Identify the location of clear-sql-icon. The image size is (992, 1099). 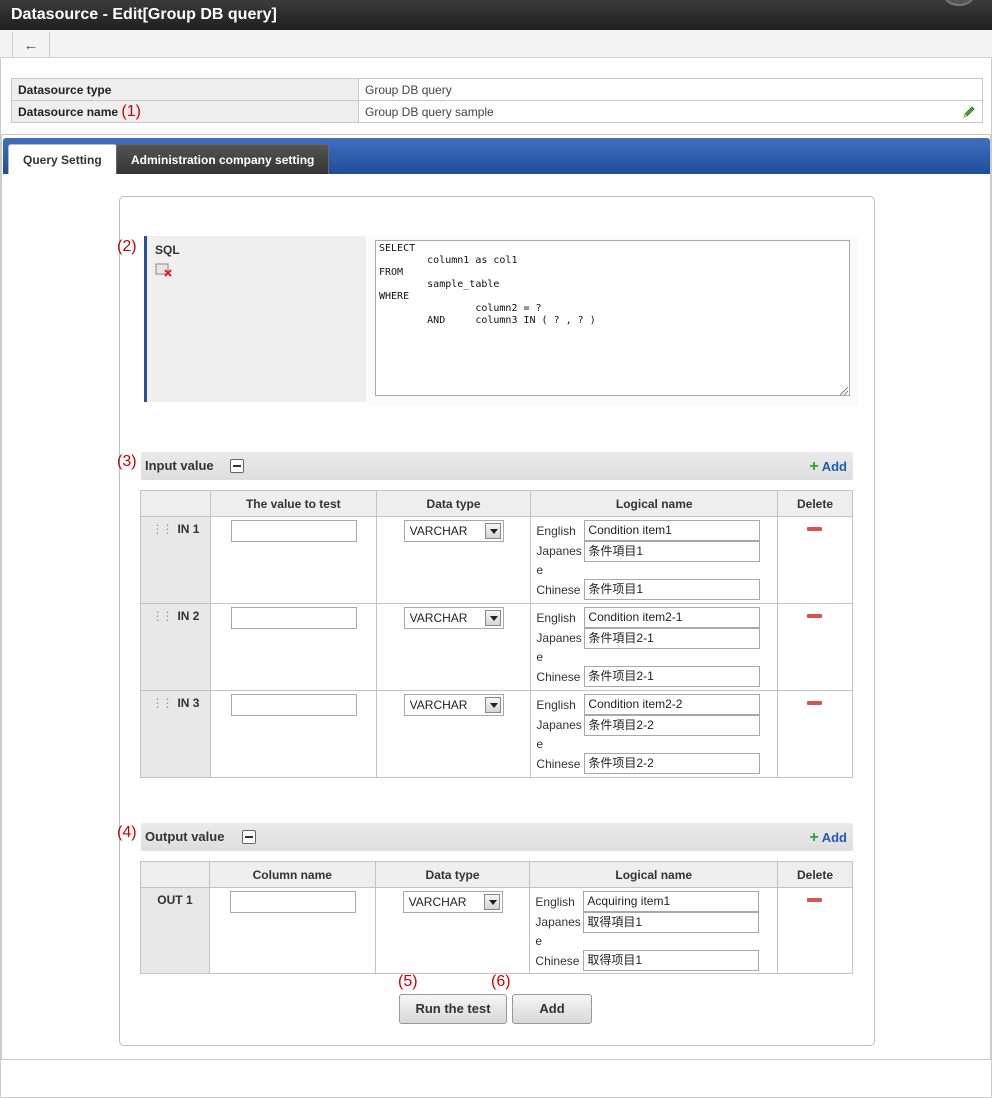
(164, 270).